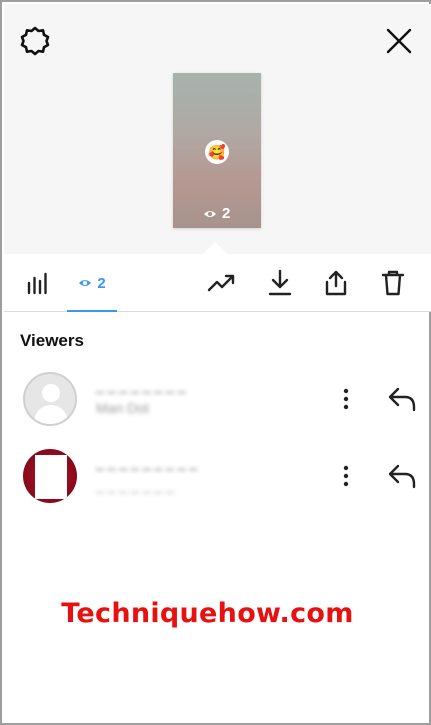  I want to click on close-button, so click(399, 41).